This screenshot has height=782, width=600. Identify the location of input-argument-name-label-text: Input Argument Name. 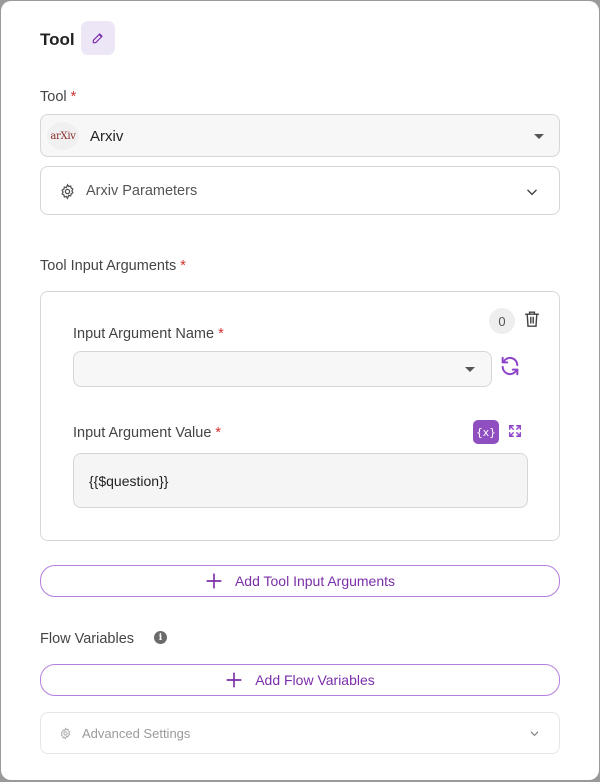
(144, 334).